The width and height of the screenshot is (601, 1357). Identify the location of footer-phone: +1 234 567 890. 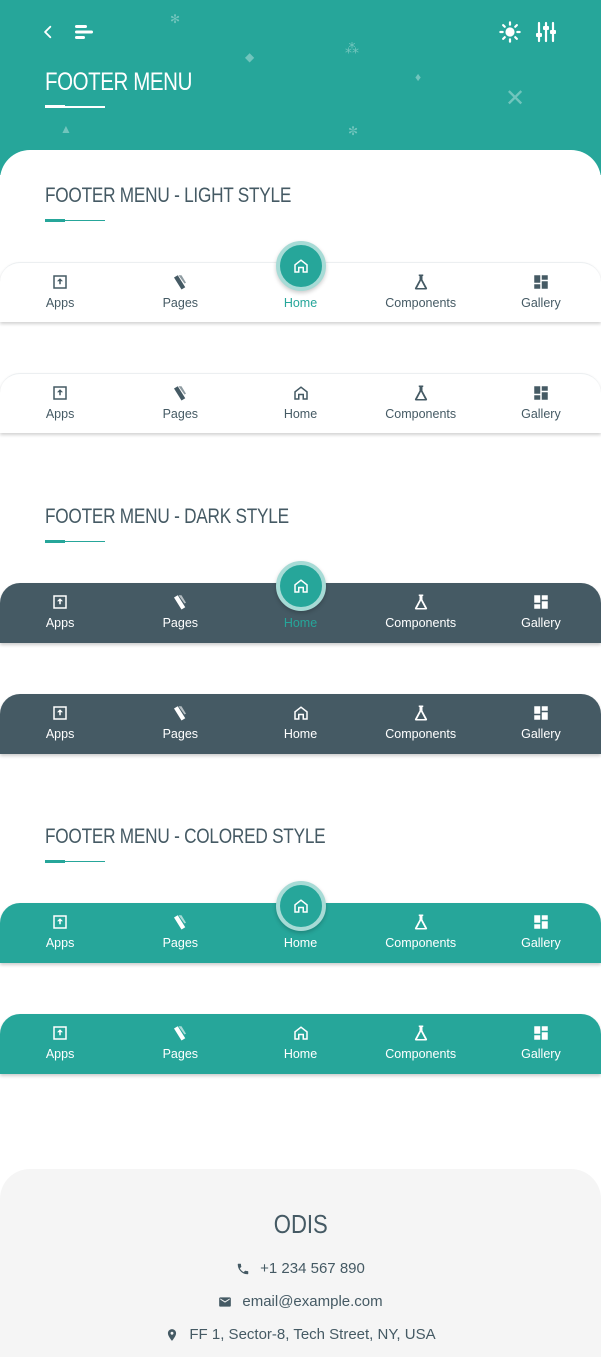
(300, 1268).